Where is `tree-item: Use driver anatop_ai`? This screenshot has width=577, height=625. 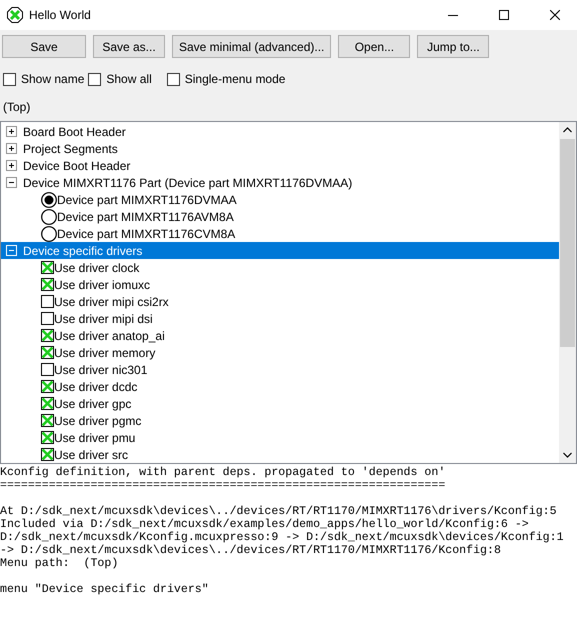
tree-item: Use driver anatop_ai is located at coordinates (280, 335).